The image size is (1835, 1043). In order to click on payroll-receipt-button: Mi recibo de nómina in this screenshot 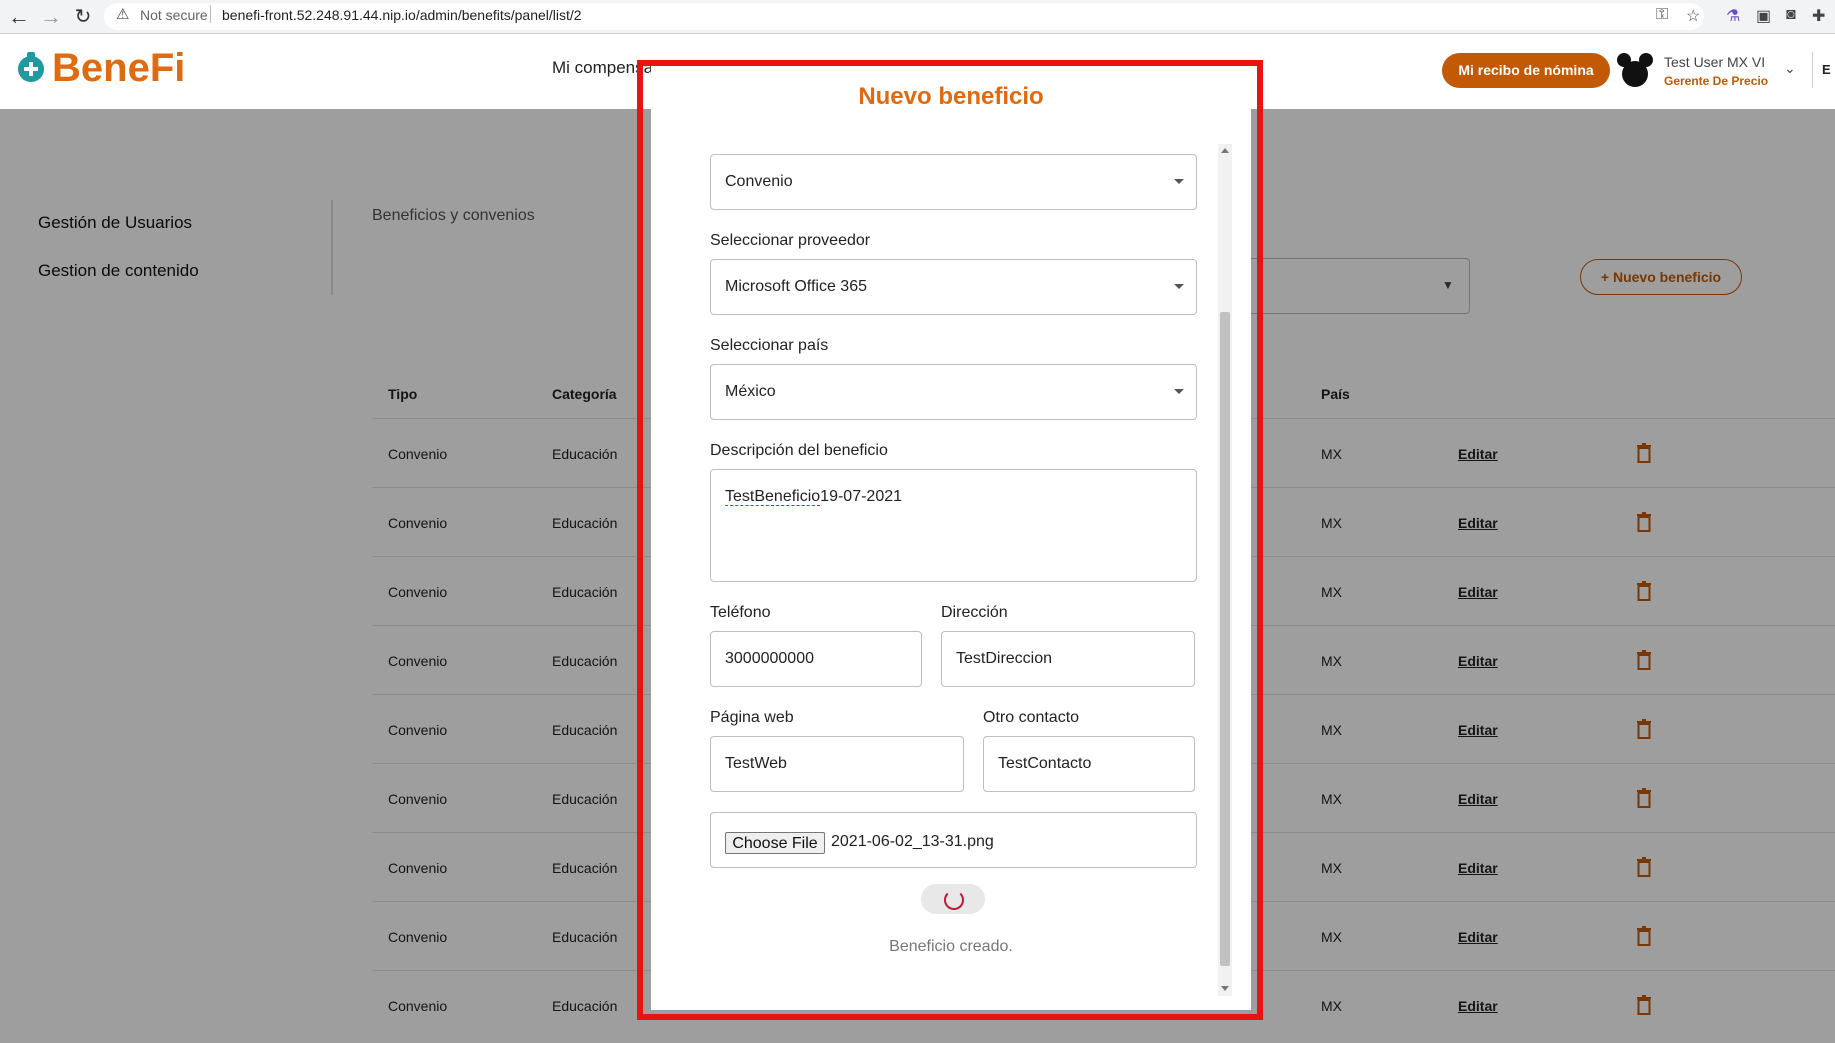, I will do `click(1526, 70)`.